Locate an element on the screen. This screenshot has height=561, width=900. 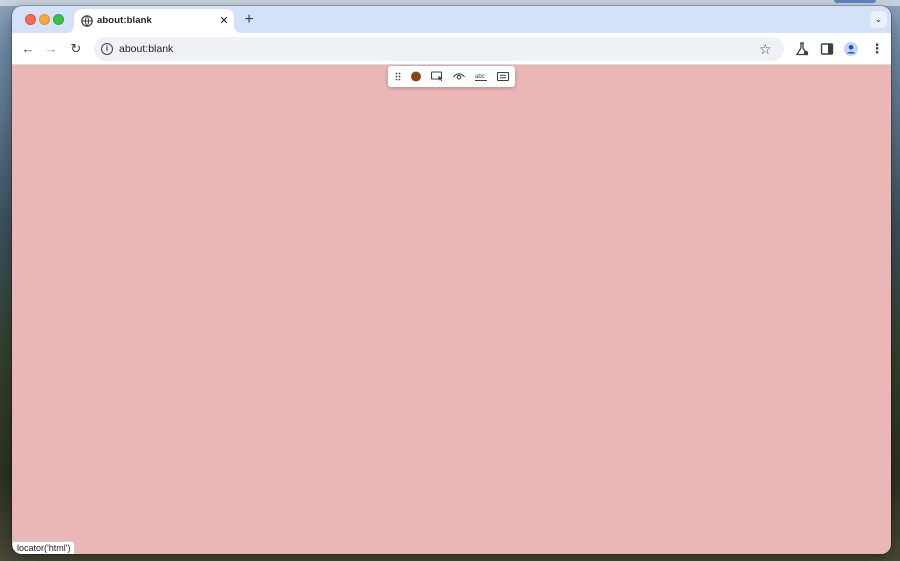
svg-text: abc is located at coordinates (480, 77).